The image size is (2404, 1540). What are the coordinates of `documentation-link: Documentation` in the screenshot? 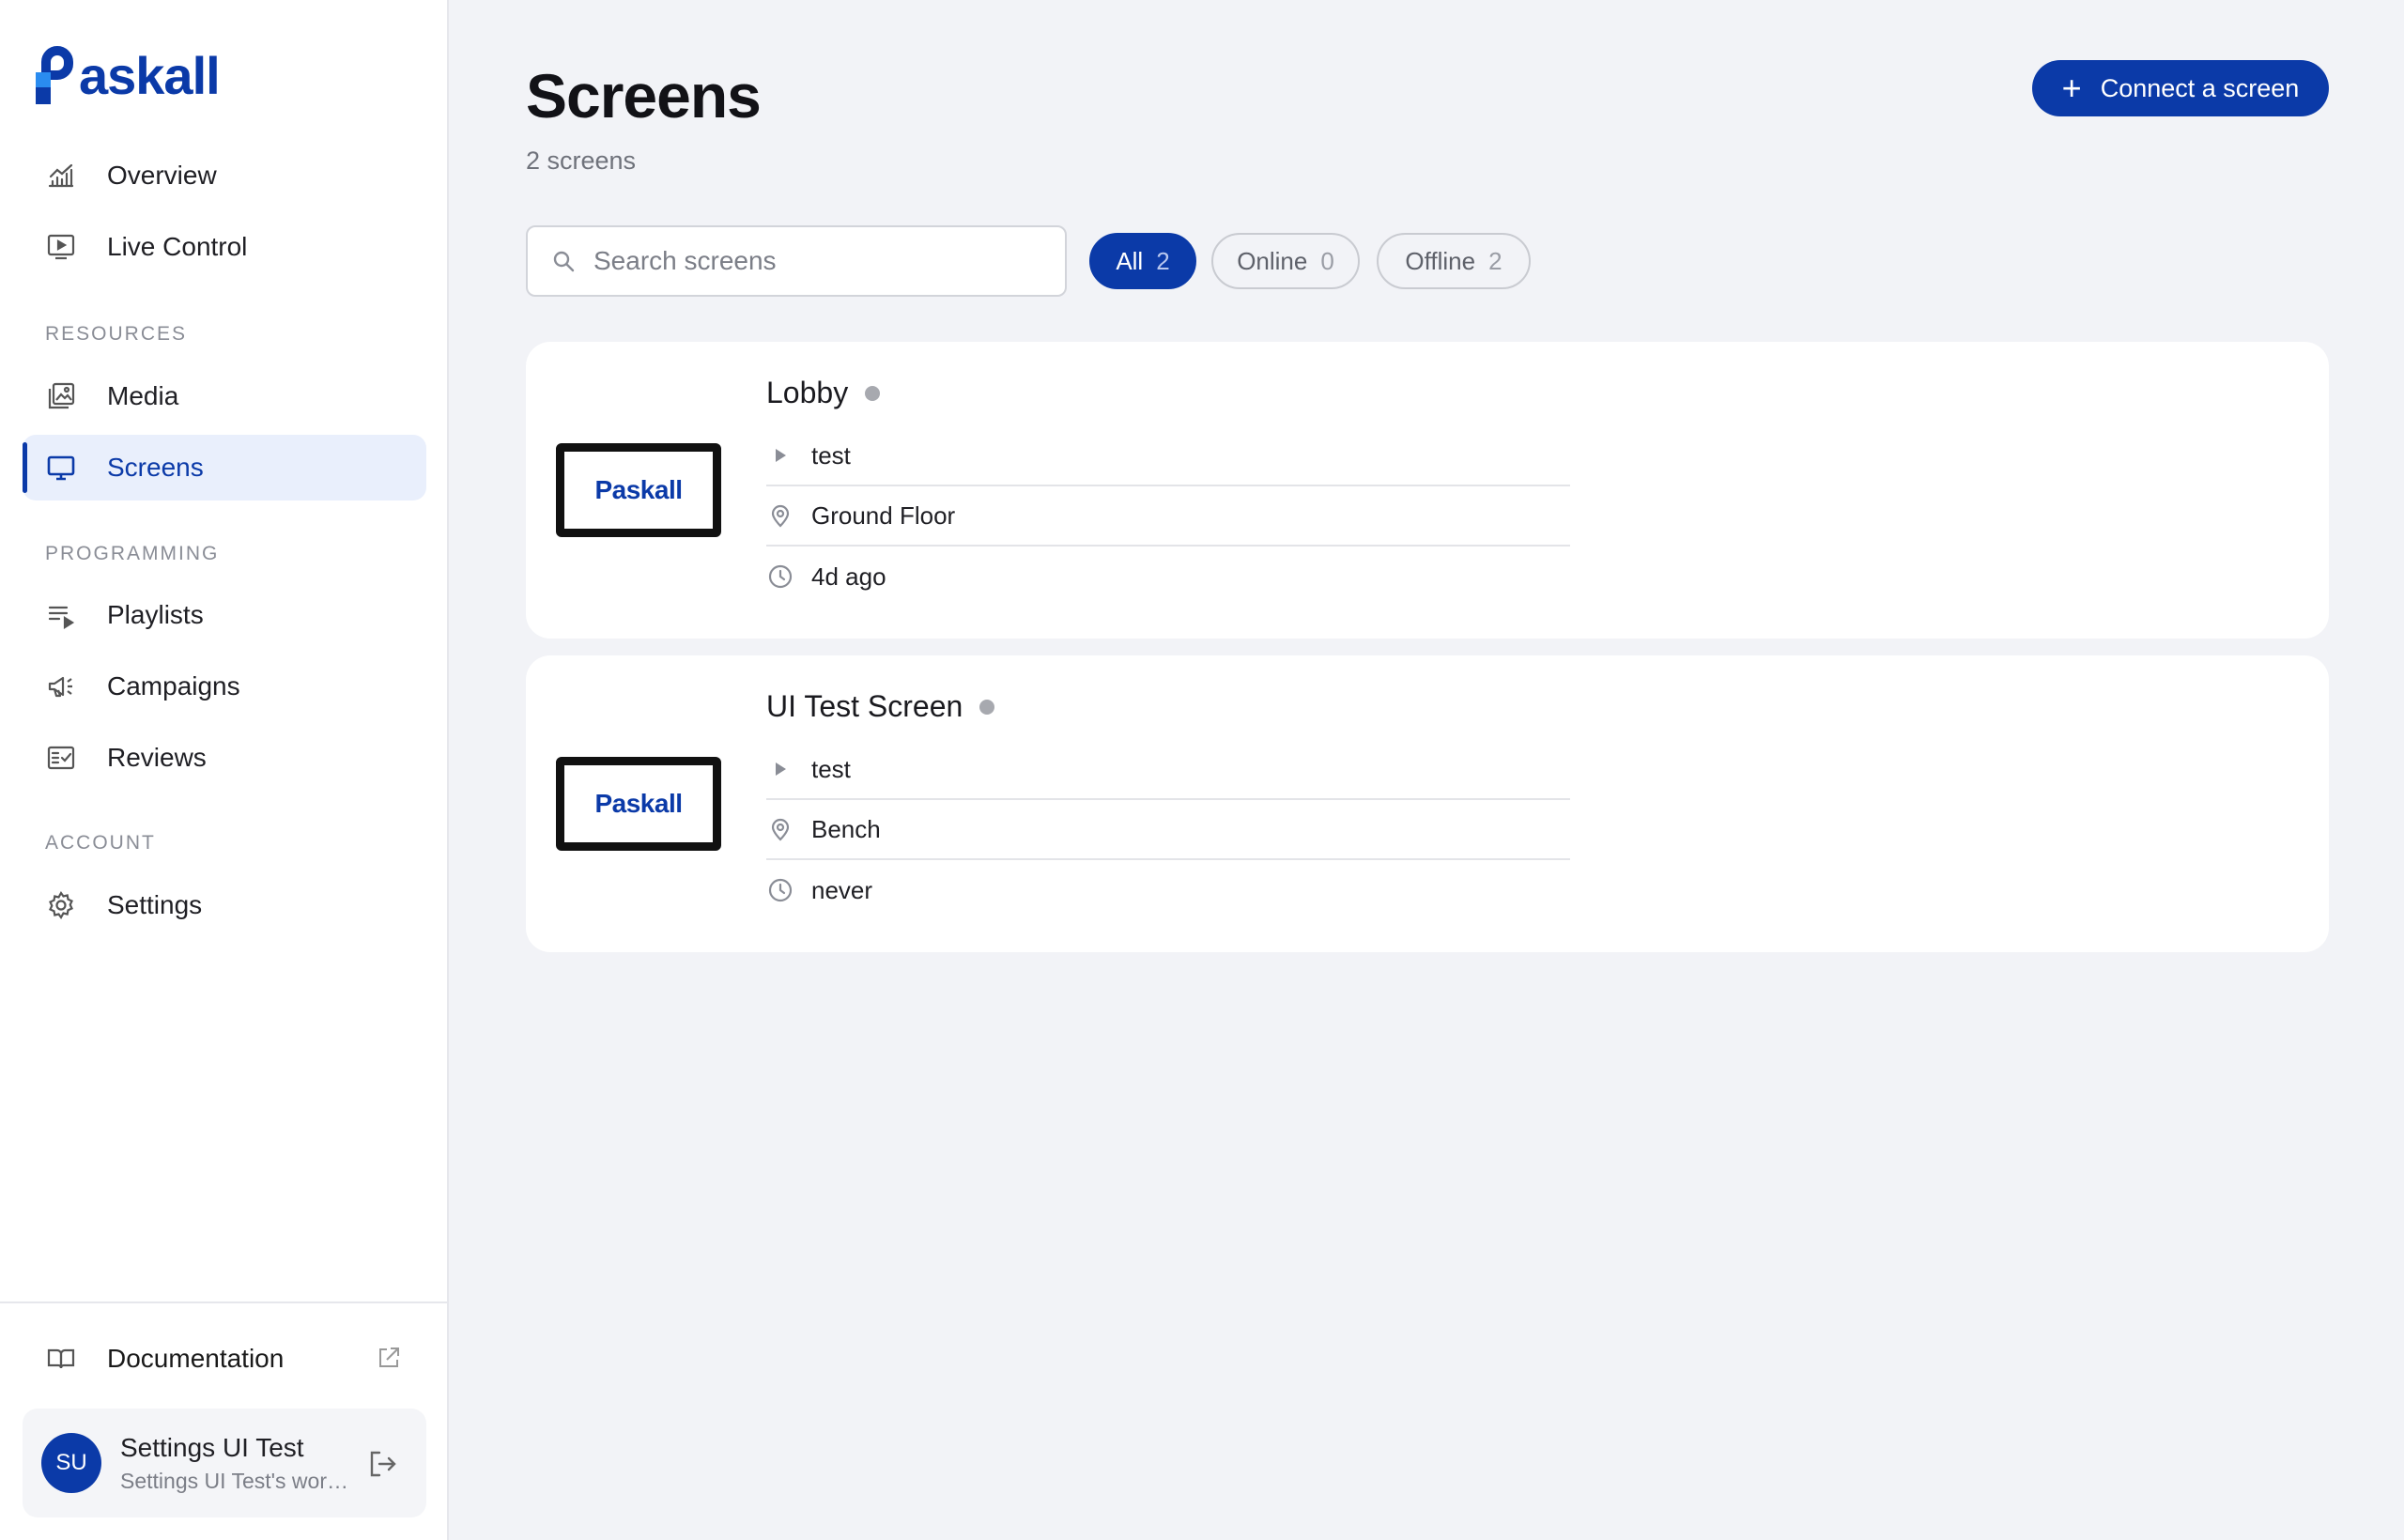 It's located at (224, 1359).